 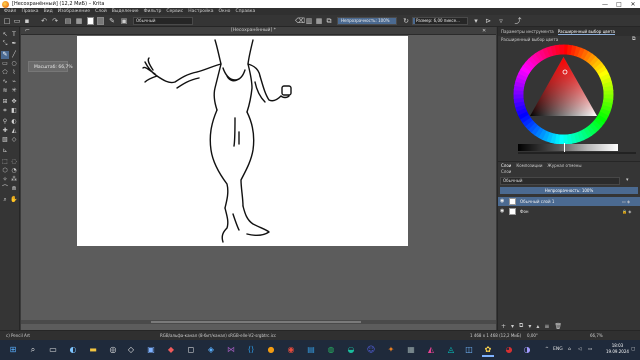 What do you see at coordinates (488, 21) in the screenshot?
I see `flip-horizontal-icon: ⊳` at bounding box center [488, 21].